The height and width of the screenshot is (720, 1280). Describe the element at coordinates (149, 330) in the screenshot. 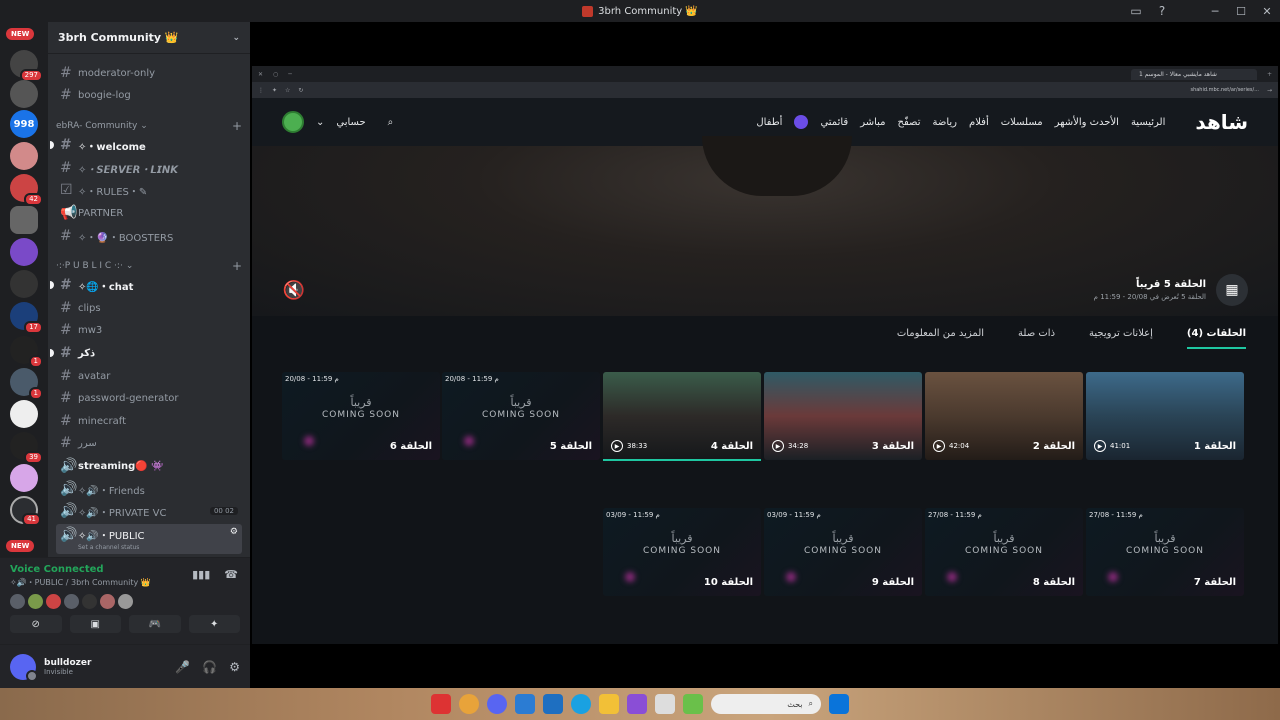

I see `channel-item: # mw3` at that location.